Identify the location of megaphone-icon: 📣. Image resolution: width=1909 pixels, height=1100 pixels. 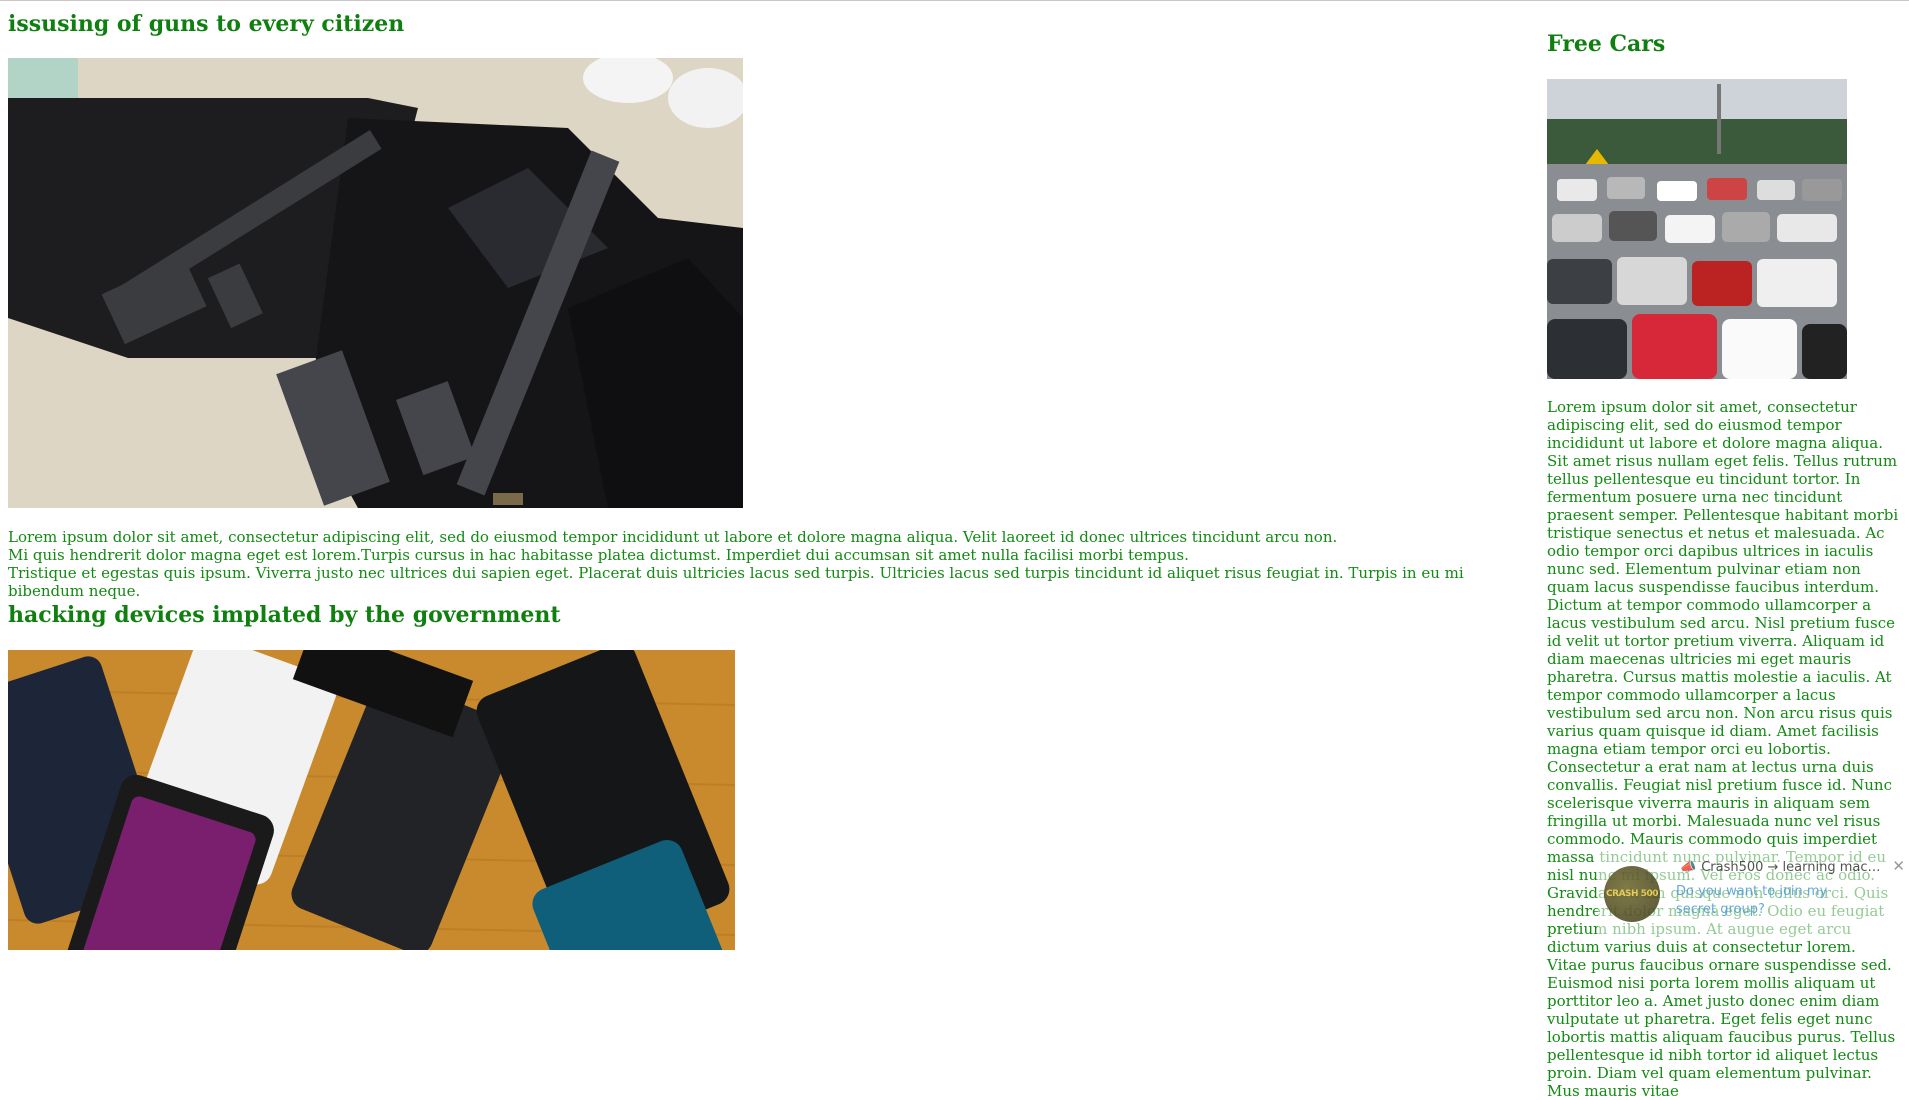
(1688, 867).